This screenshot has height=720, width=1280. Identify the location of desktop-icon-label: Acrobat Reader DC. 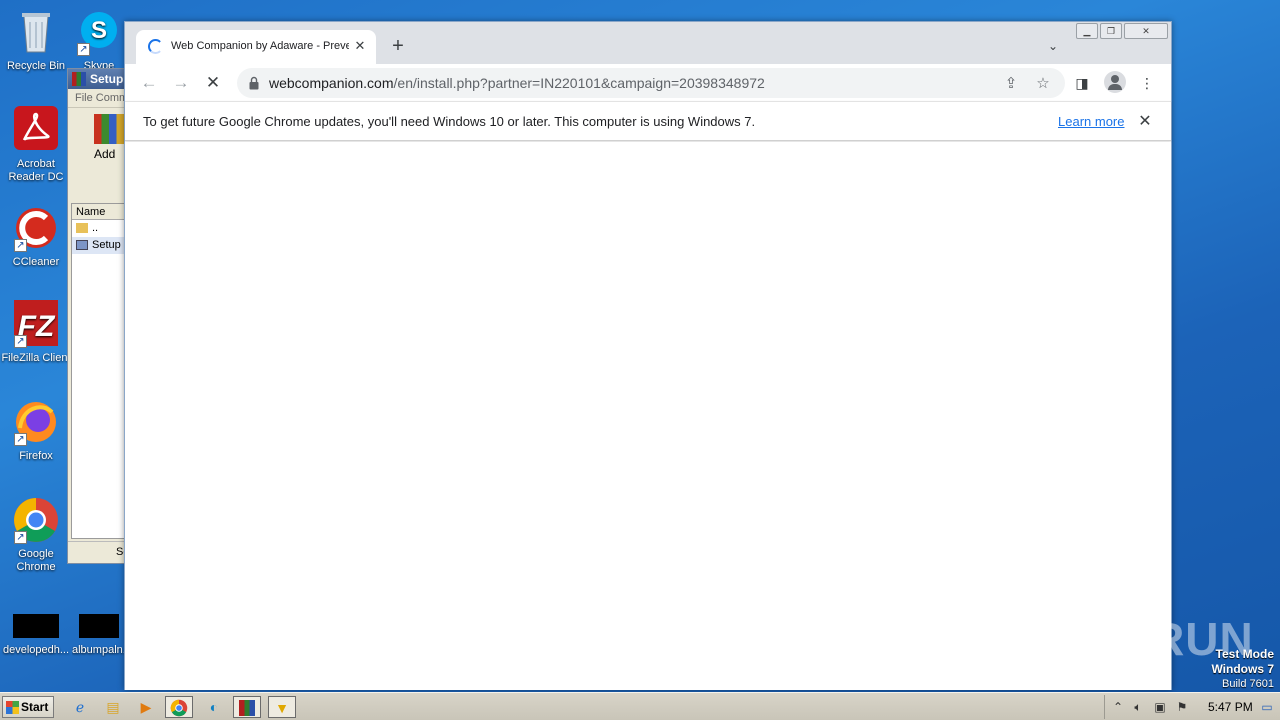
(36, 170).